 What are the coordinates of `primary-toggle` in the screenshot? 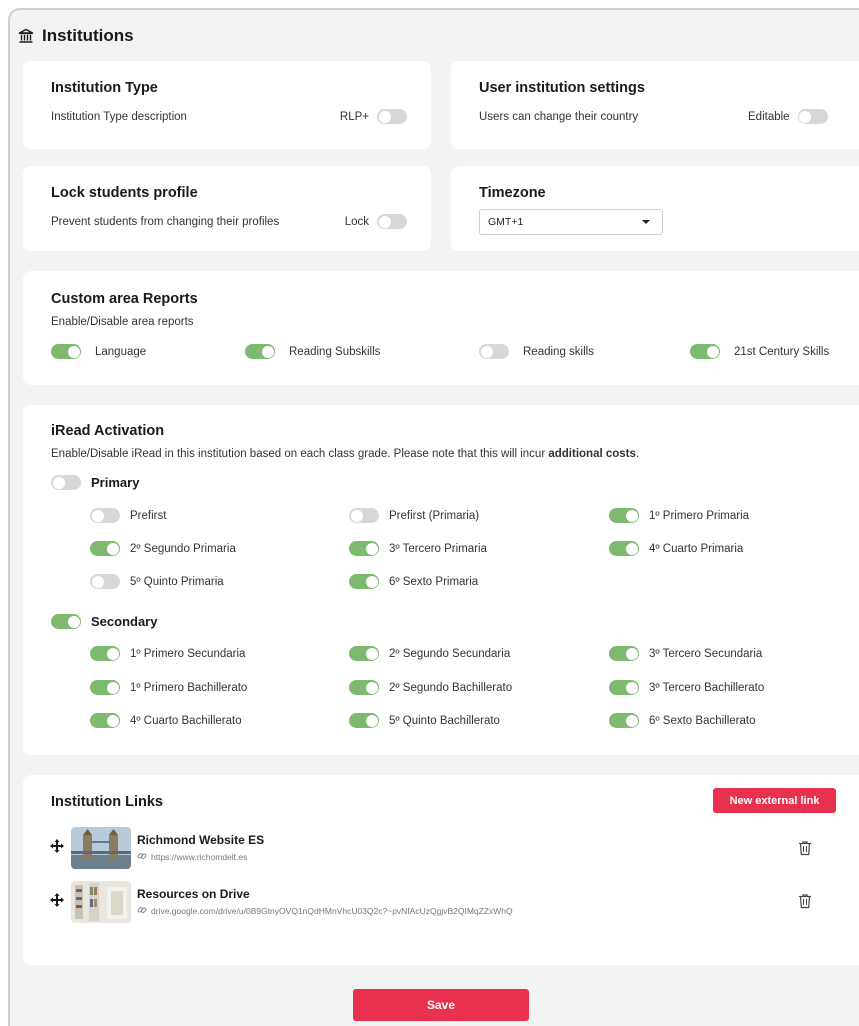 It's located at (66, 482).